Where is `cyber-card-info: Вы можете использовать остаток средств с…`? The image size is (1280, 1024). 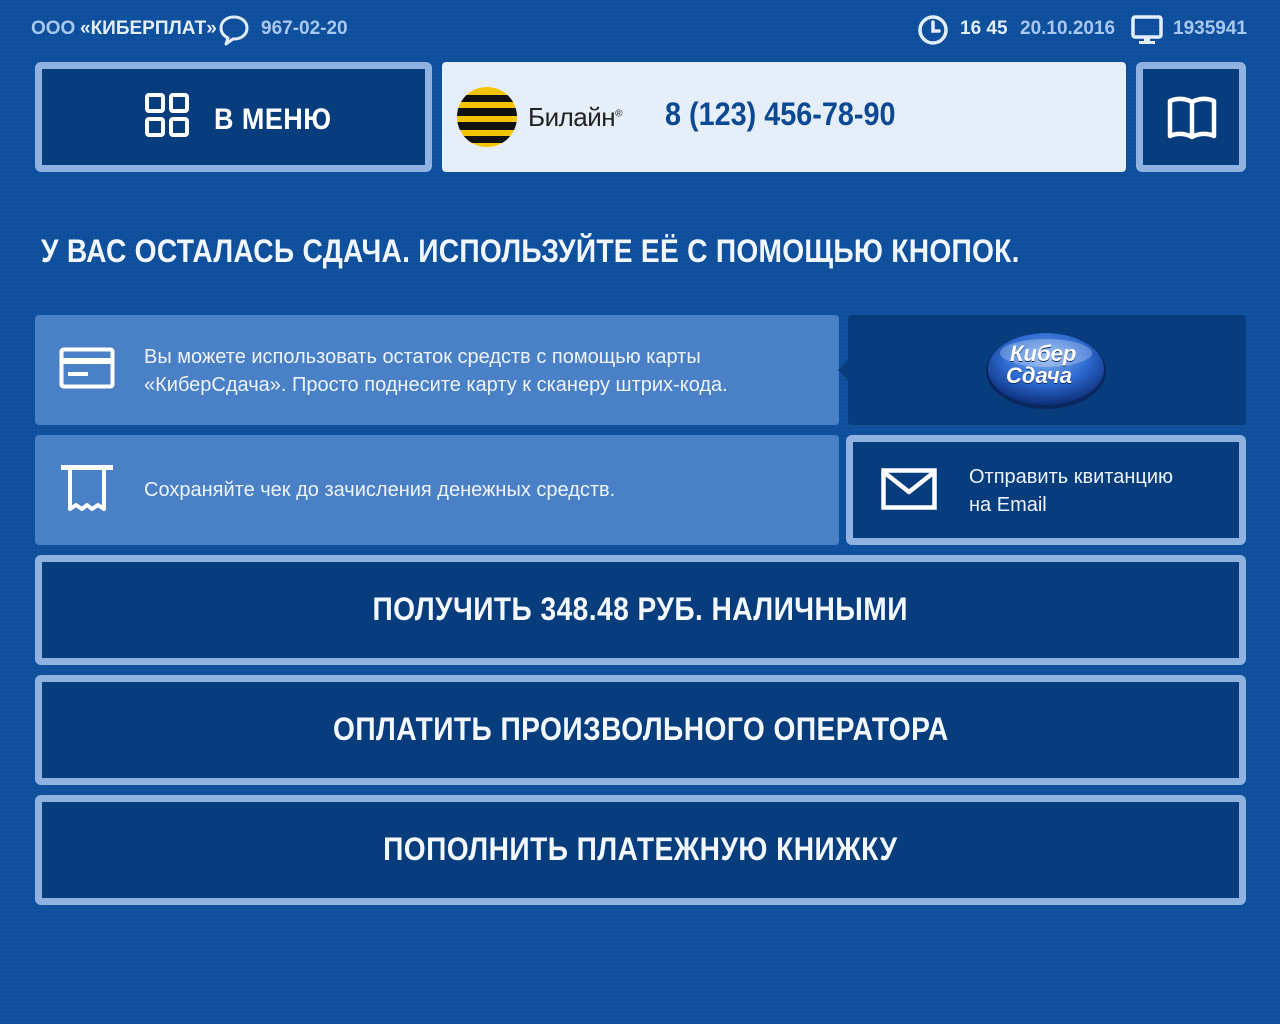
cyber-card-info: Вы можете использовать остаток средств с… is located at coordinates (437, 370).